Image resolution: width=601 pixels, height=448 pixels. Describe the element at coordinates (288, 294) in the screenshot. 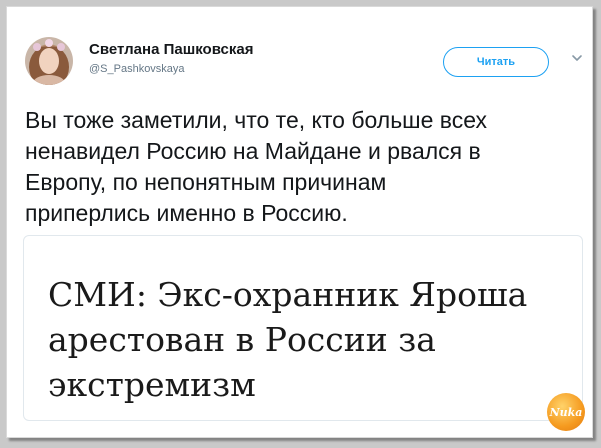

I see `card-title-line: СМИ: Экс-охранник Яроша` at that location.